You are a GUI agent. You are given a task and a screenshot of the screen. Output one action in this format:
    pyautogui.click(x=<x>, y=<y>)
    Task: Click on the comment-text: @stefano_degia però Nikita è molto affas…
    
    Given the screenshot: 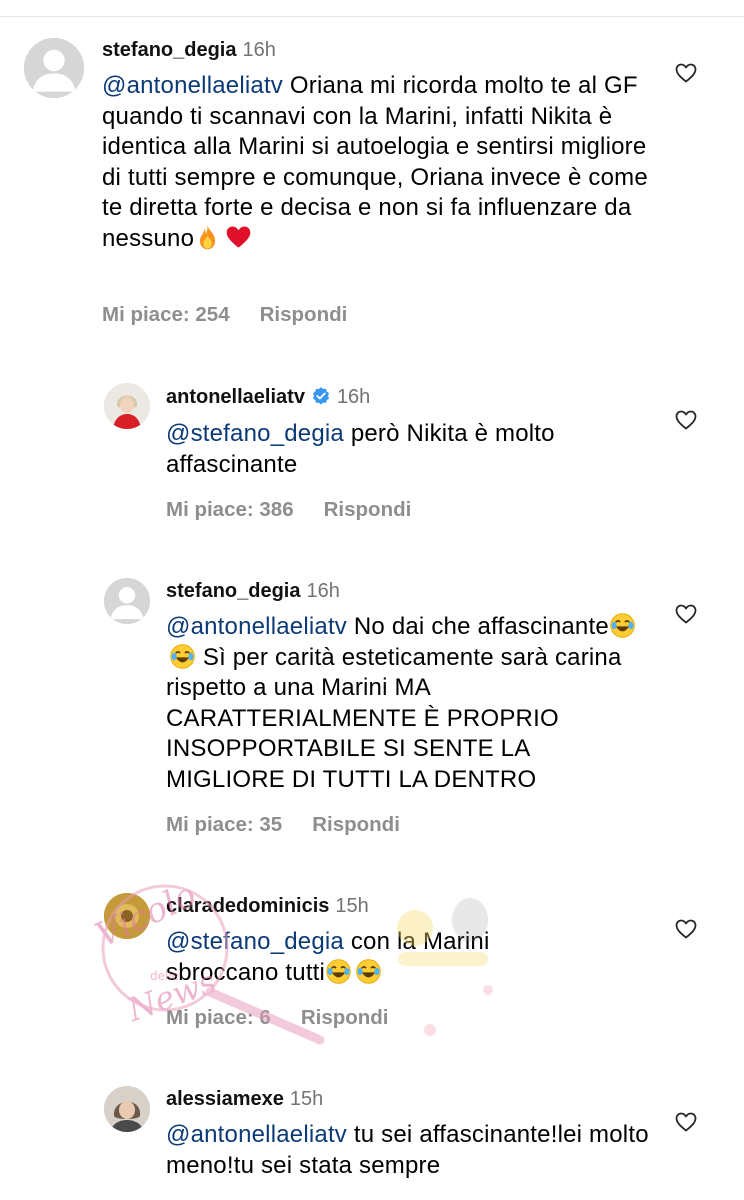 What is the action you would take?
    pyautogui.click(x=401, y=449)
    